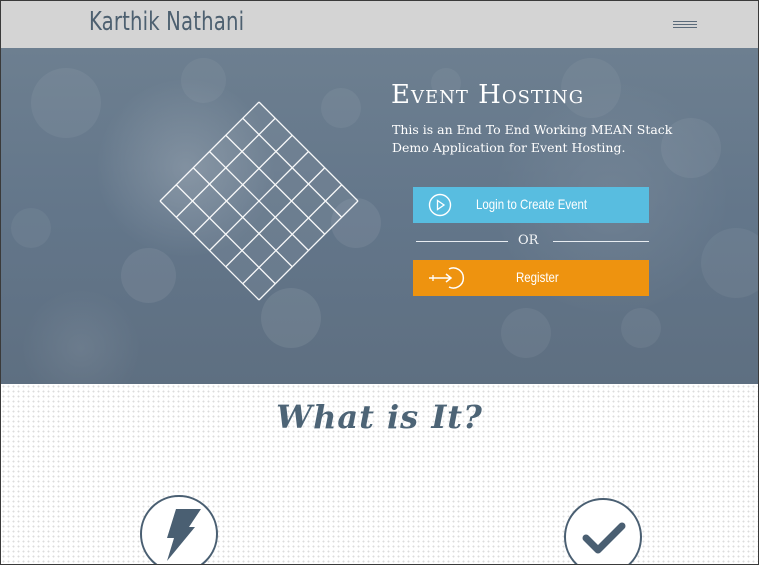 This screenshot has height=565, width=759. I want to click on hero-title: Event Hosting, so click(488, 95).